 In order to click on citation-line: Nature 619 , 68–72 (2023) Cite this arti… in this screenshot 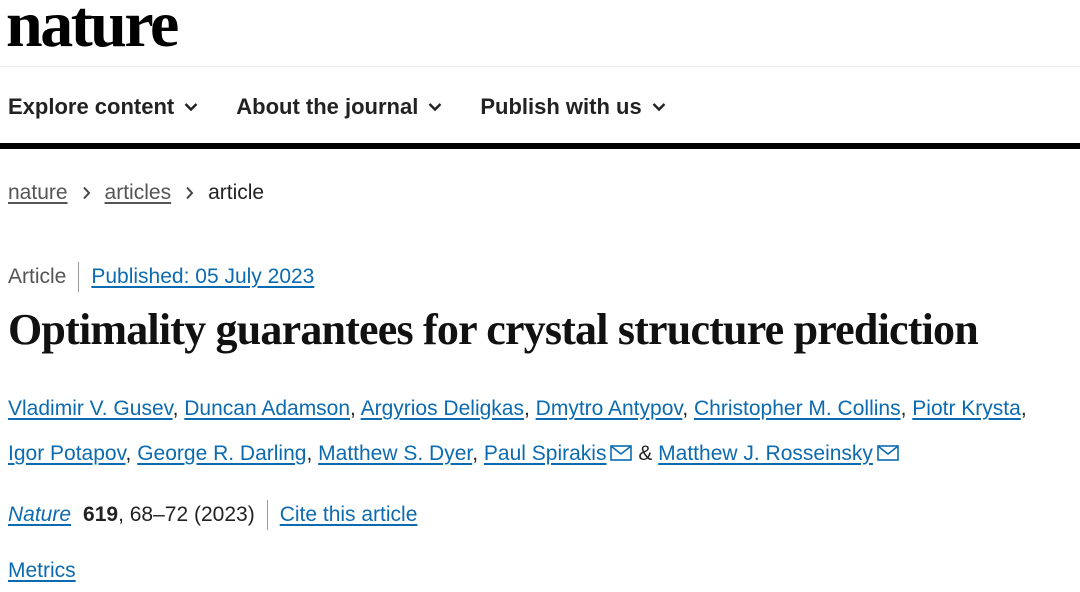, I will do `click(212, 515)`.